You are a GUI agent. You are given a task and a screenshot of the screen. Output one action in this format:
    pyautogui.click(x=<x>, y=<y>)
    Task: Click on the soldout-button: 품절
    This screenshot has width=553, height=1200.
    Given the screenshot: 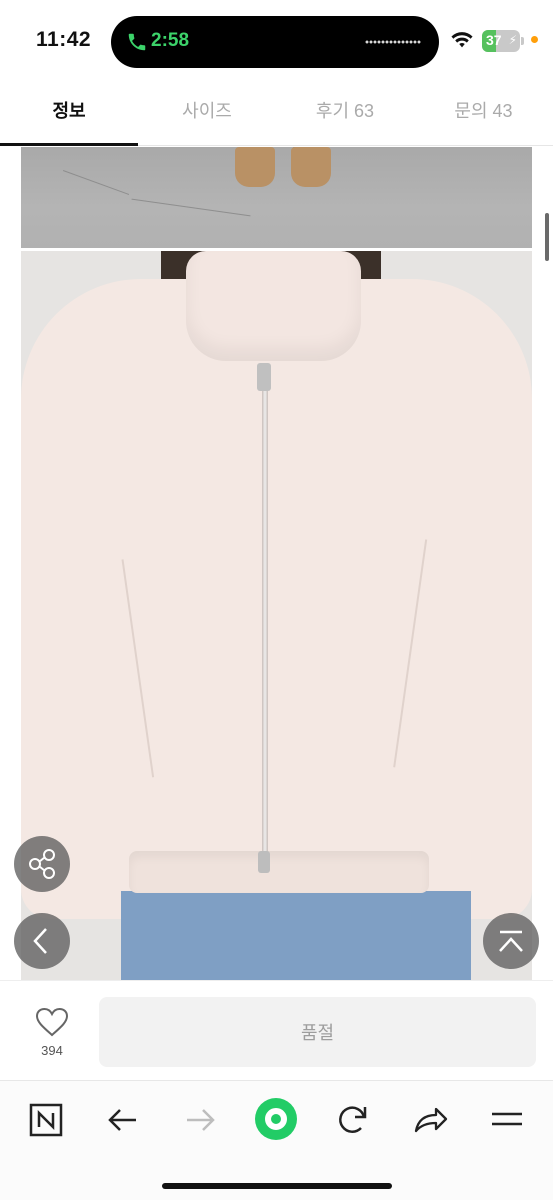 What is the action you would take?
    pyautogui.click(x=317, y=1032)
    